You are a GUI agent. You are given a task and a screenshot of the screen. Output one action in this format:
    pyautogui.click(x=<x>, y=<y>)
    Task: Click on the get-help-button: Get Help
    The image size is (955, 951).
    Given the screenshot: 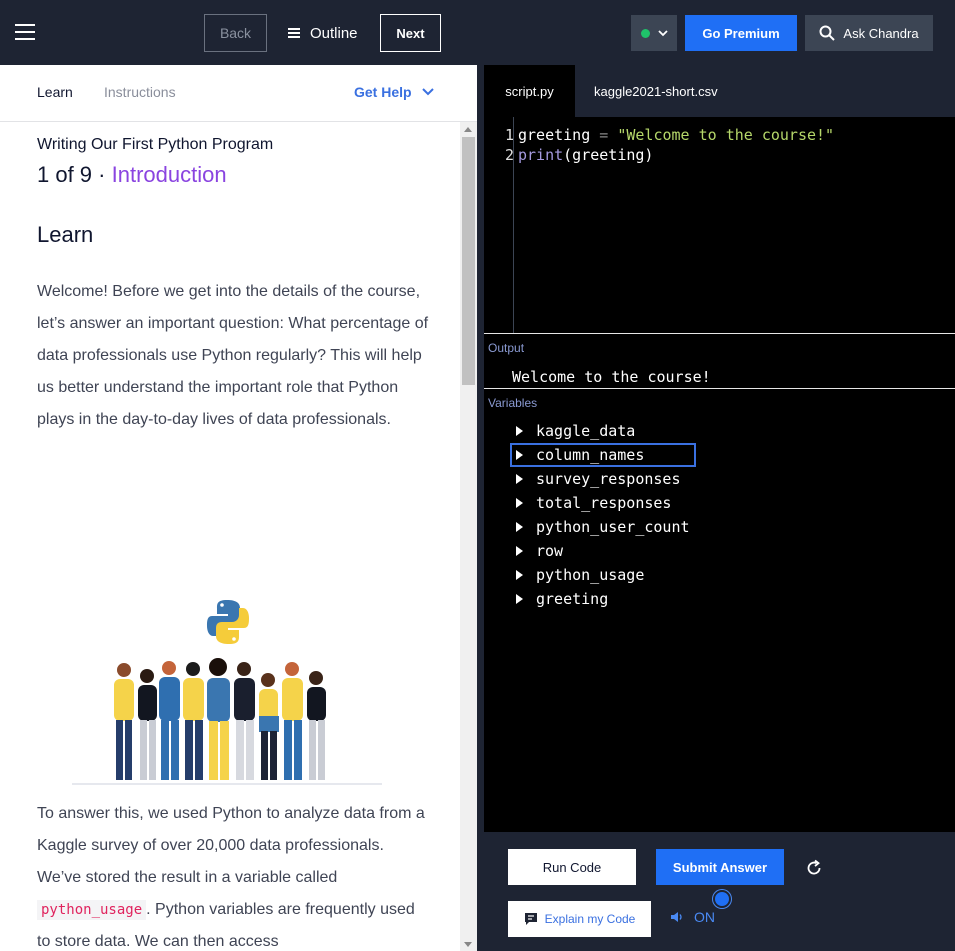 What is the action you would take?
    pyautogui.click(x=394, y=92)
    